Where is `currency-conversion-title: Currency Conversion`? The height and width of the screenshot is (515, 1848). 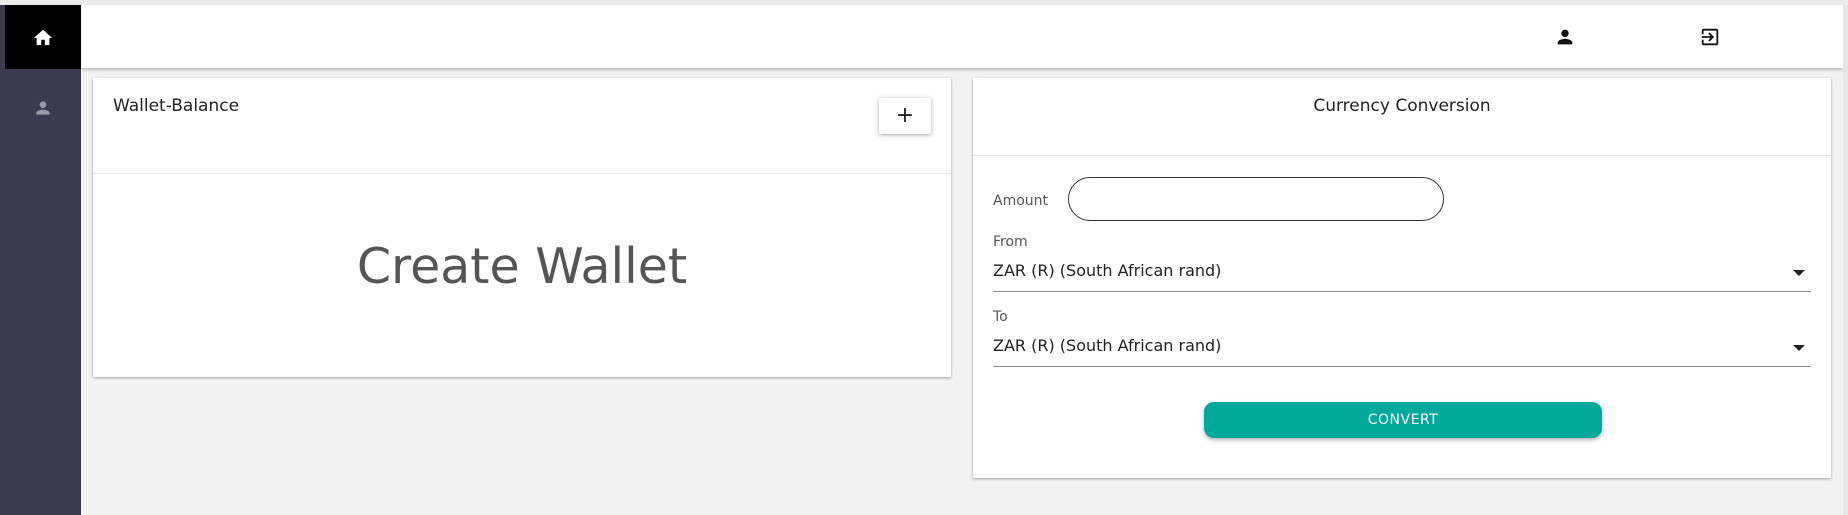
currency-conversion-title: Currency Conversion is located at coordinates (1402, 106).